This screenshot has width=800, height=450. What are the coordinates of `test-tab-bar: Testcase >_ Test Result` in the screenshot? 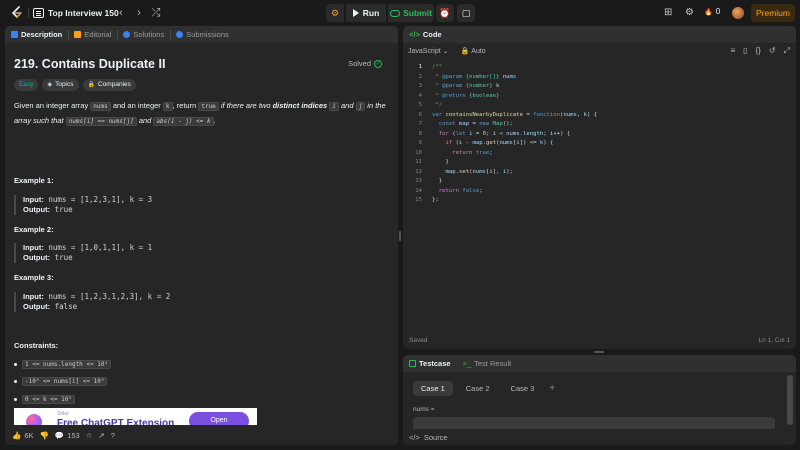 It's located at (599, 363).